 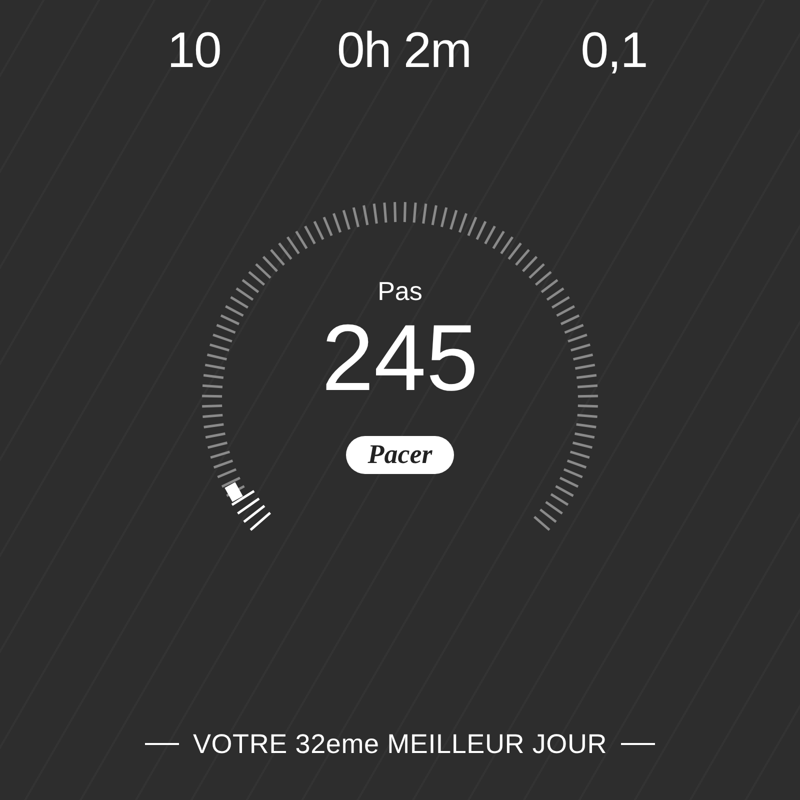 I want to click on stat-value: 0h 2m, so click(x=404, y=50).